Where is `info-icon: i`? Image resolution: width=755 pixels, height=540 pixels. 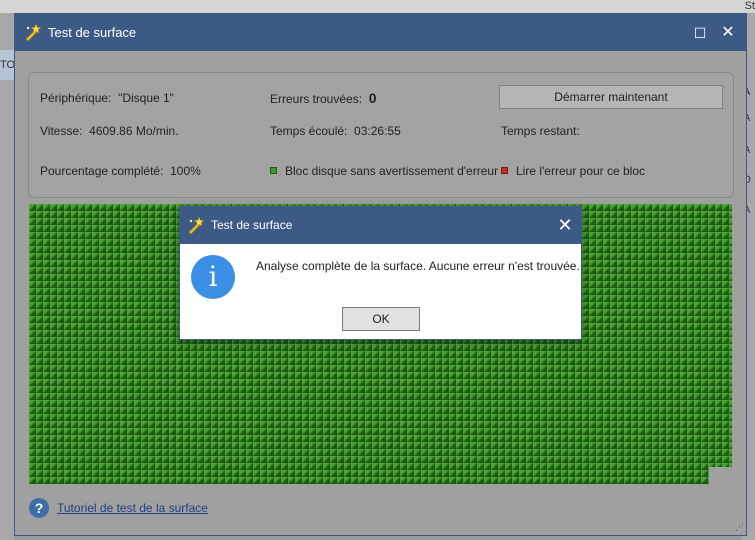 info-icon: i is located at coordinates (213, 277).